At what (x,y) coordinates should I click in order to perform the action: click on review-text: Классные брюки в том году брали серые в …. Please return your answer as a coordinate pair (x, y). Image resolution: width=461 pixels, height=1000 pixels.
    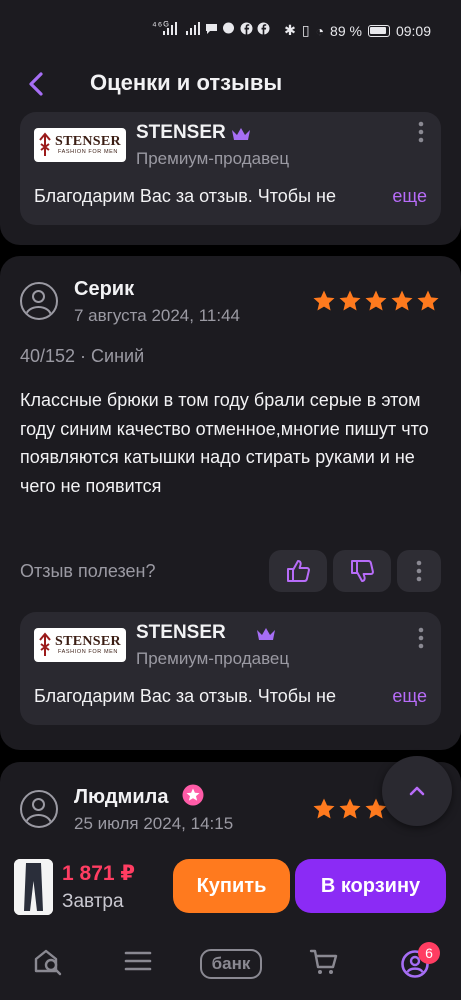
    Looking at the image, I should click on (224, 443).